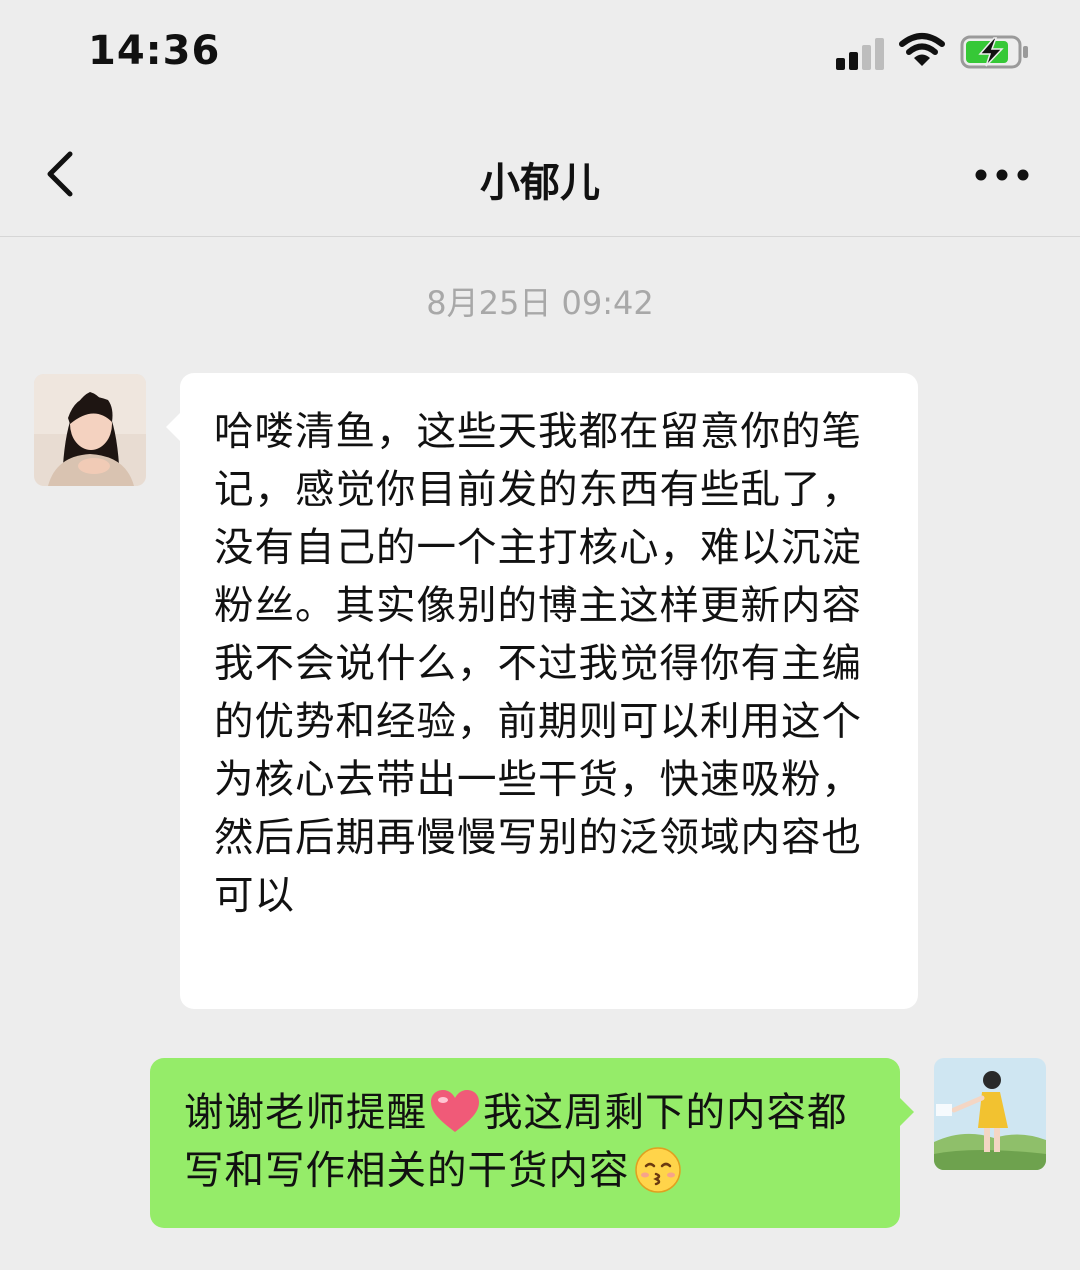 The height and width of the screenshot is (1270, 1080). Describe the element at coordinates (154, 51) in the screenshot. I see `status-time: 14:36` at that location.